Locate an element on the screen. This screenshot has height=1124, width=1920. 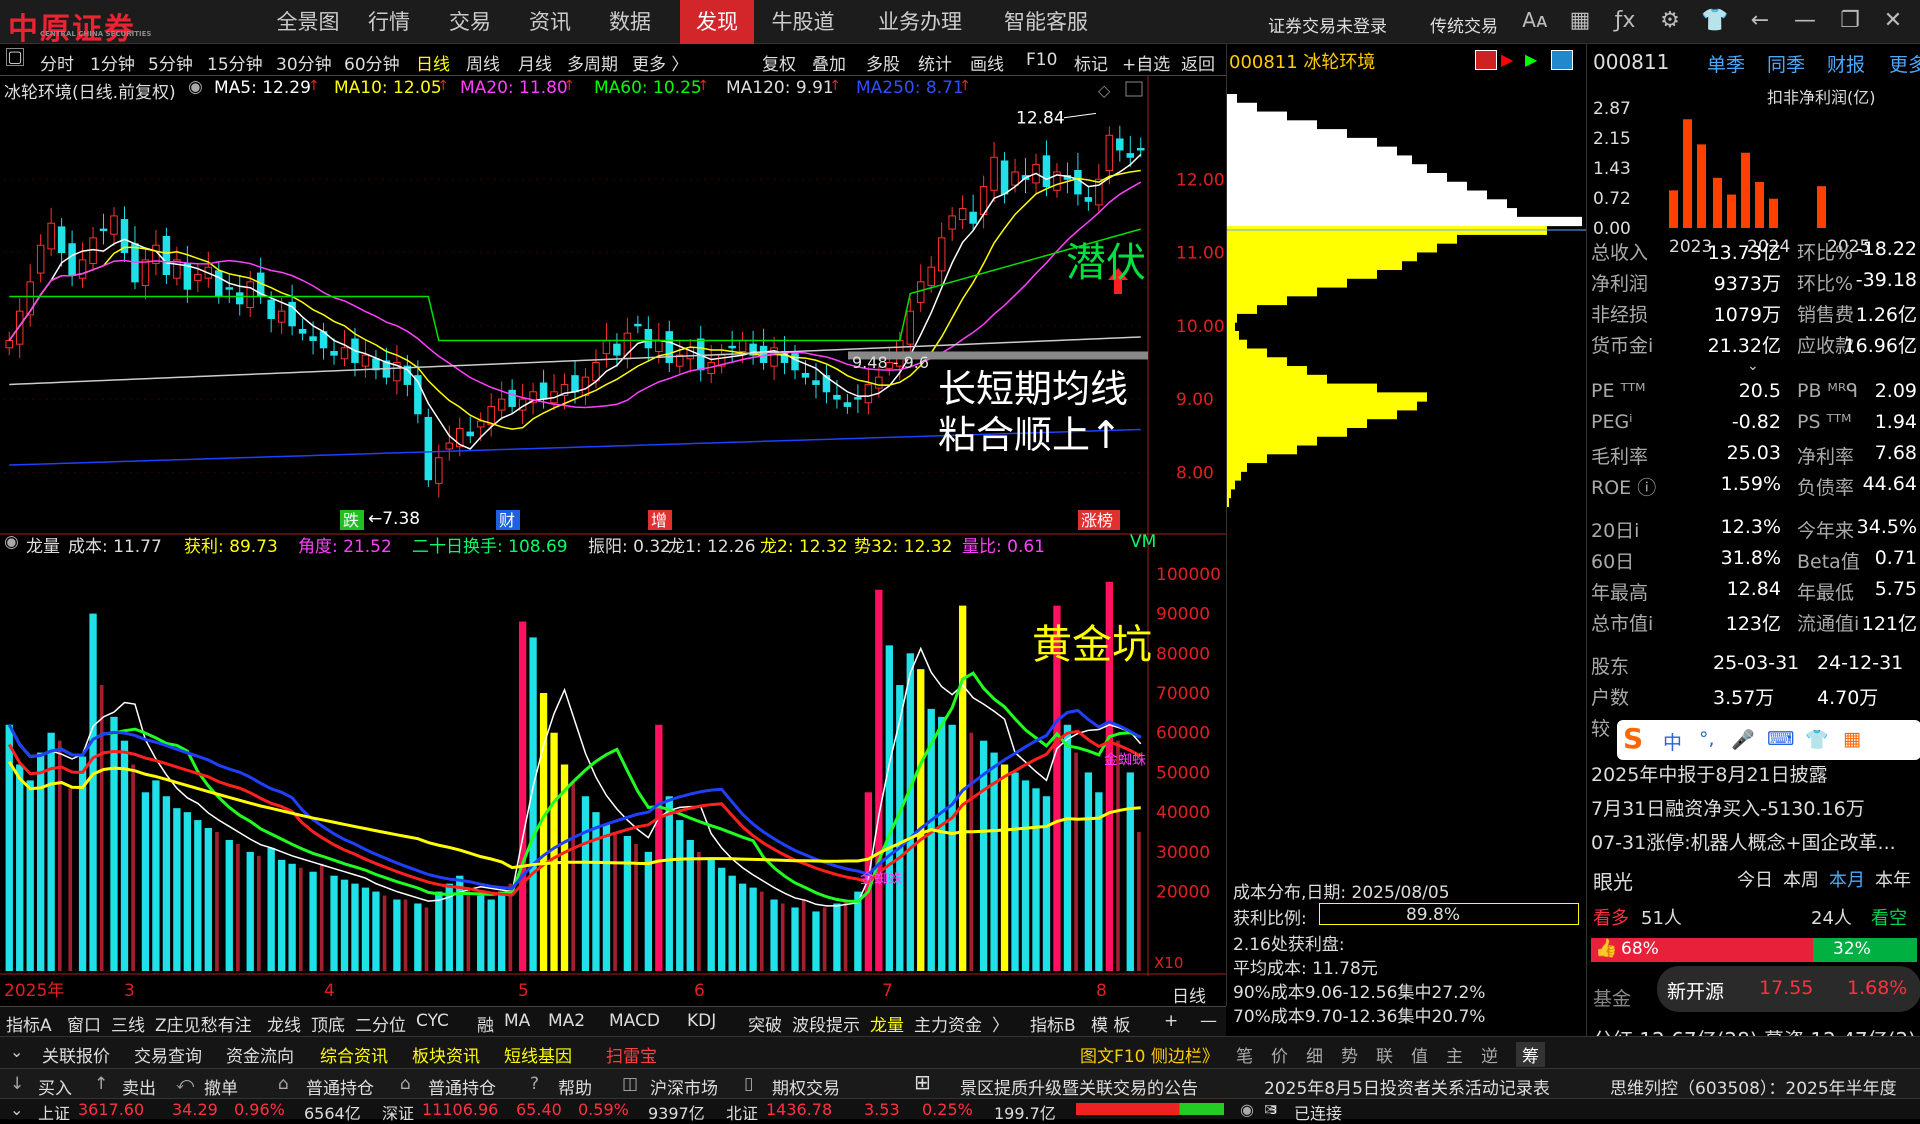
indicator-tab: + is located at coordinates (1171, 1021).